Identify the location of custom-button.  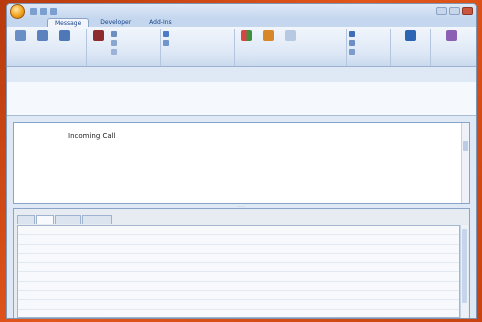
(410, 39).